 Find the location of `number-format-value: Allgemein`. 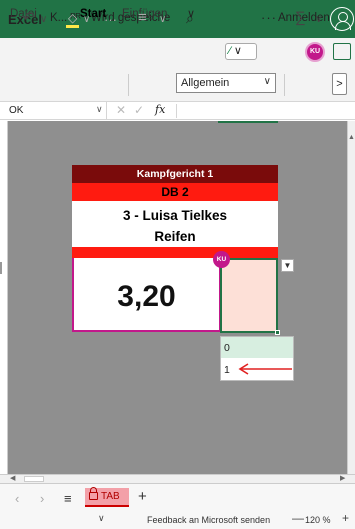

number-format-value: Allgemein is located at coordinates (205, 83).